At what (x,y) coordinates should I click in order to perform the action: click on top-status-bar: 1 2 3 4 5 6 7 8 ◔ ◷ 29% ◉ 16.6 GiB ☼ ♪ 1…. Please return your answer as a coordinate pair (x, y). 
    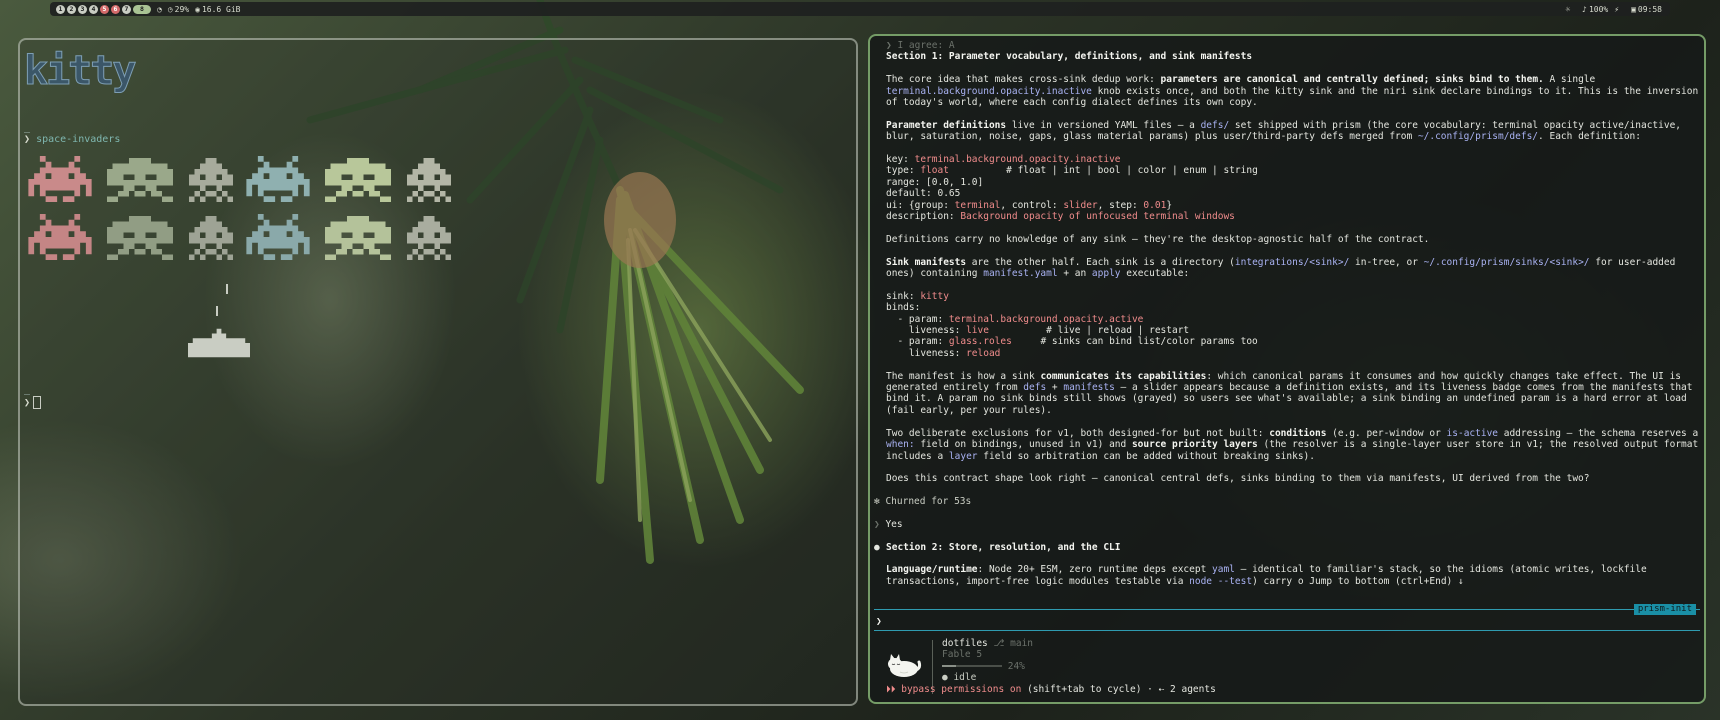
    Looking at the image, I should click on (860, 9).